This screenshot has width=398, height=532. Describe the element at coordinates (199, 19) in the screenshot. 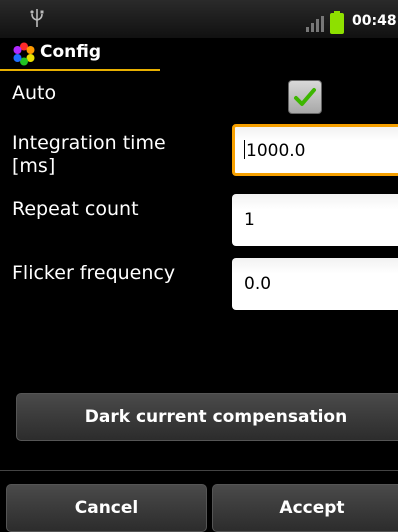

I see `status-bar: 00:48` at that location.